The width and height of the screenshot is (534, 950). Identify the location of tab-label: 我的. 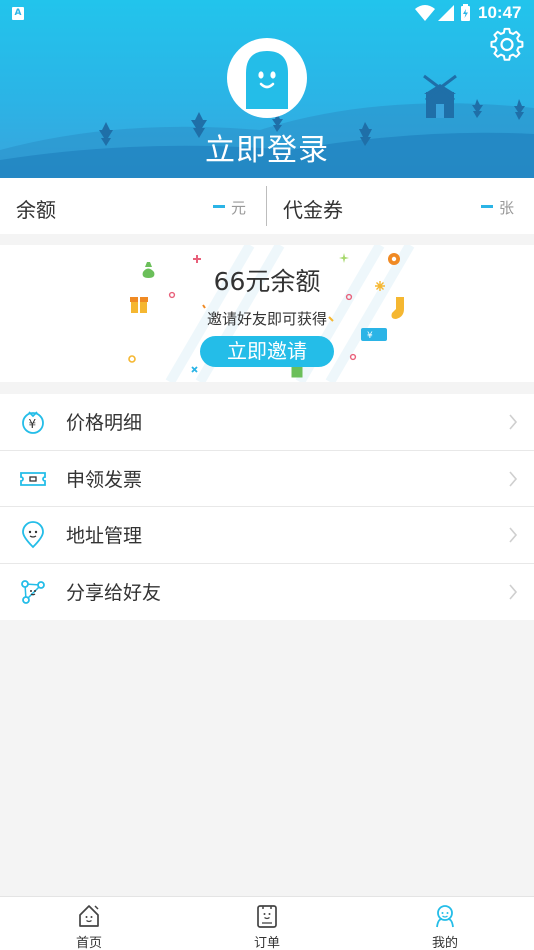
(444, 943).